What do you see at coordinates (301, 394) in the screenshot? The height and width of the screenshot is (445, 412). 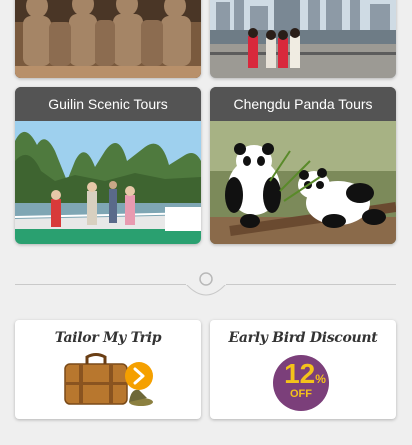 I see `discount-label: OFF` at bounding box center [301, 394].